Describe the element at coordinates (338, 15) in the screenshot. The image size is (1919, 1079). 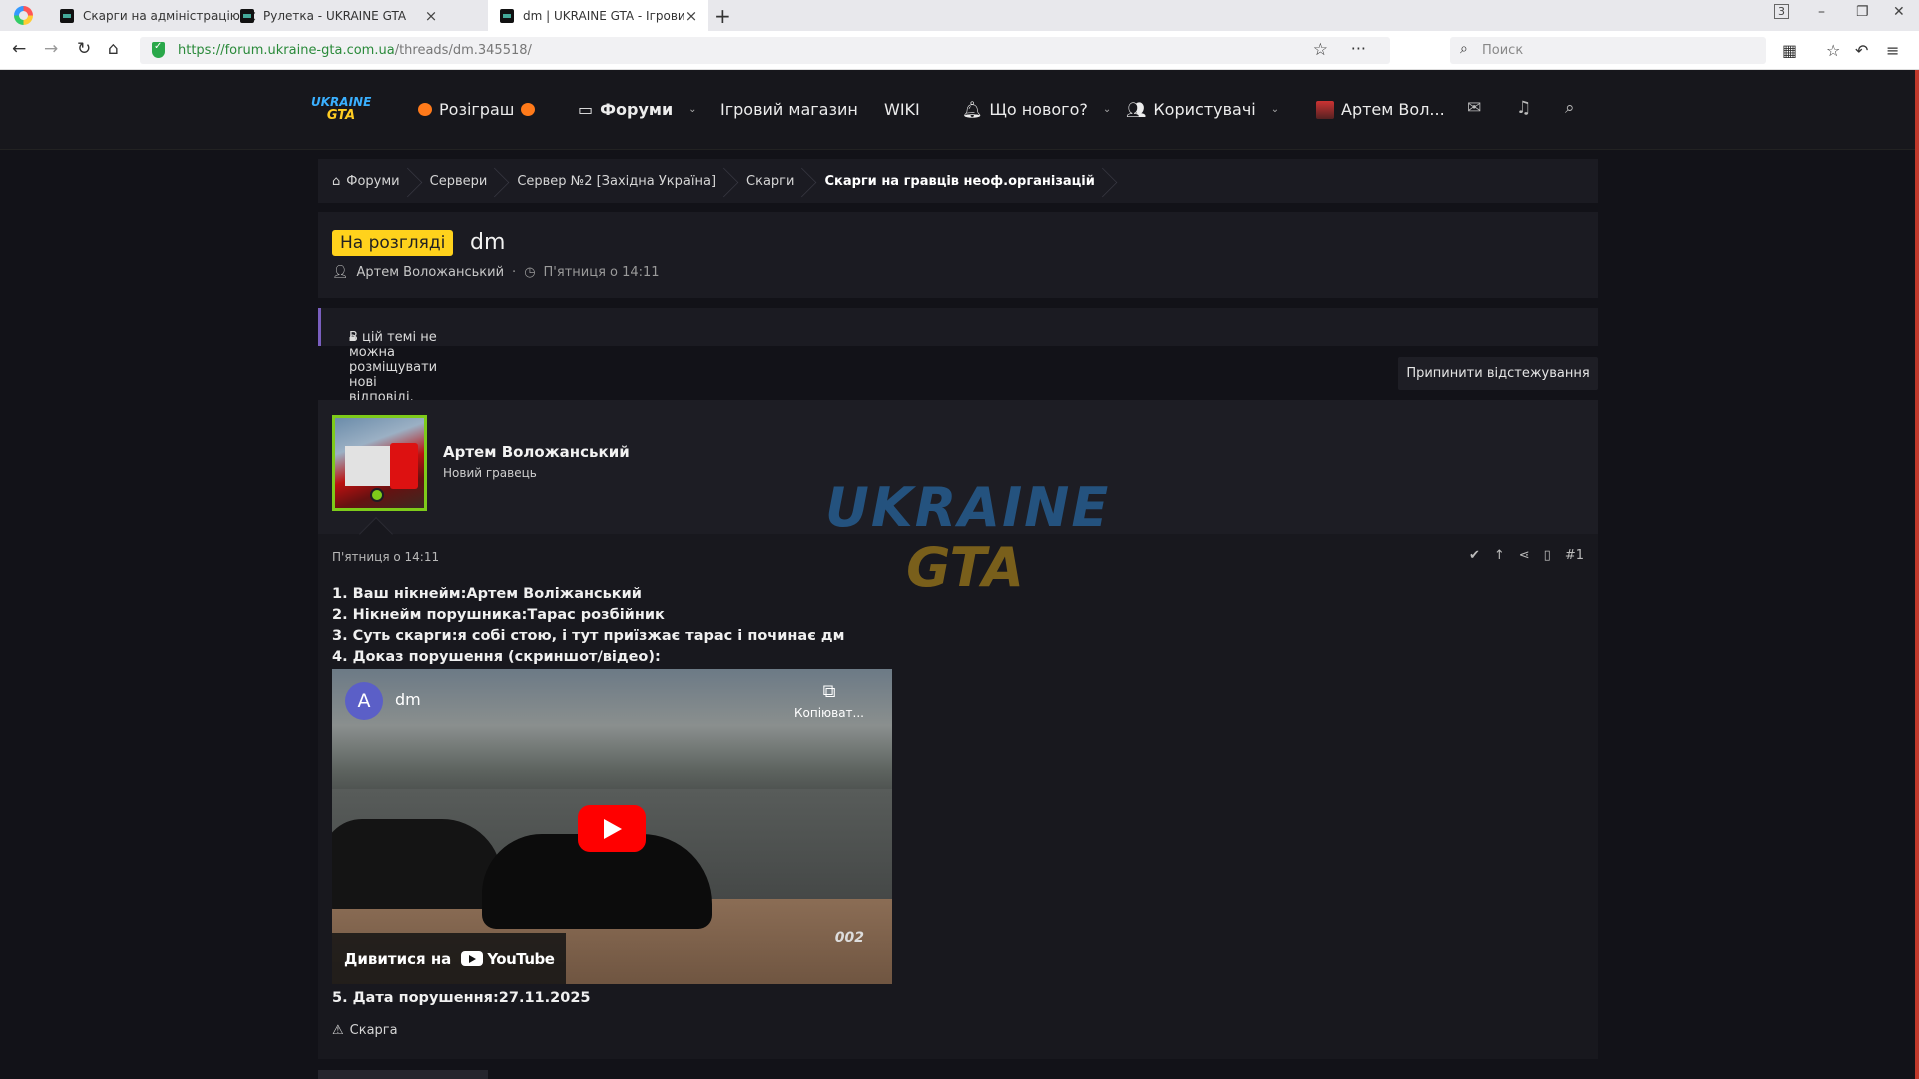
I see `tab-roulette: Рулетка - UKRAINE GTA ×` at that location.